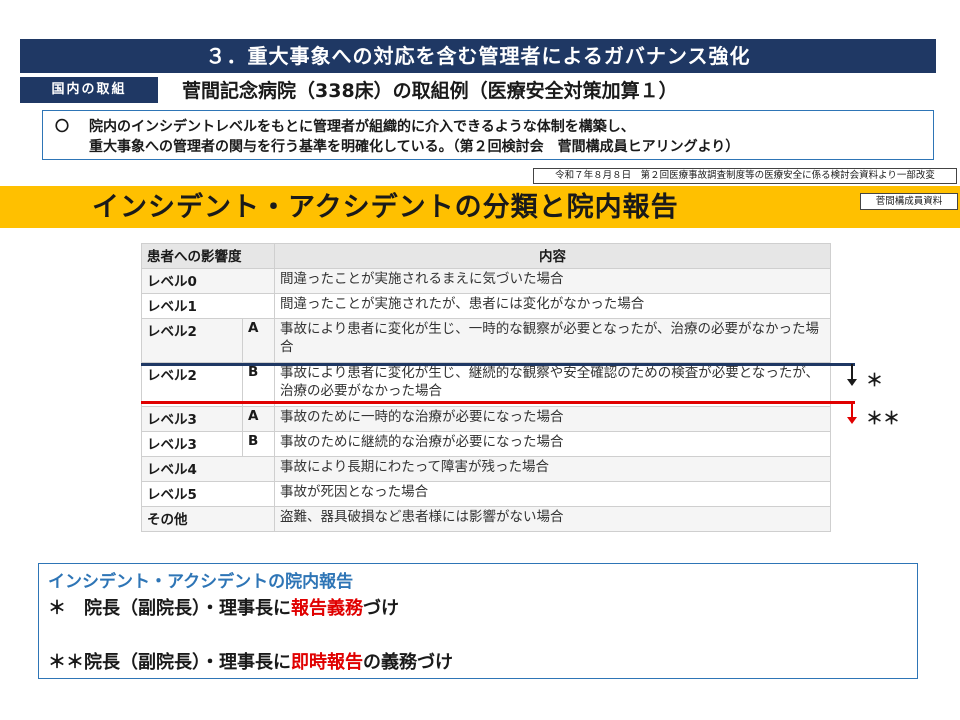 Image resolution: width=960 pixels, height=720 pixels. What do you see at coordinates (883, 419) in the screenshot?
I see `double-asterisk-marker: ＊＊` at bounding box center [883, 419].